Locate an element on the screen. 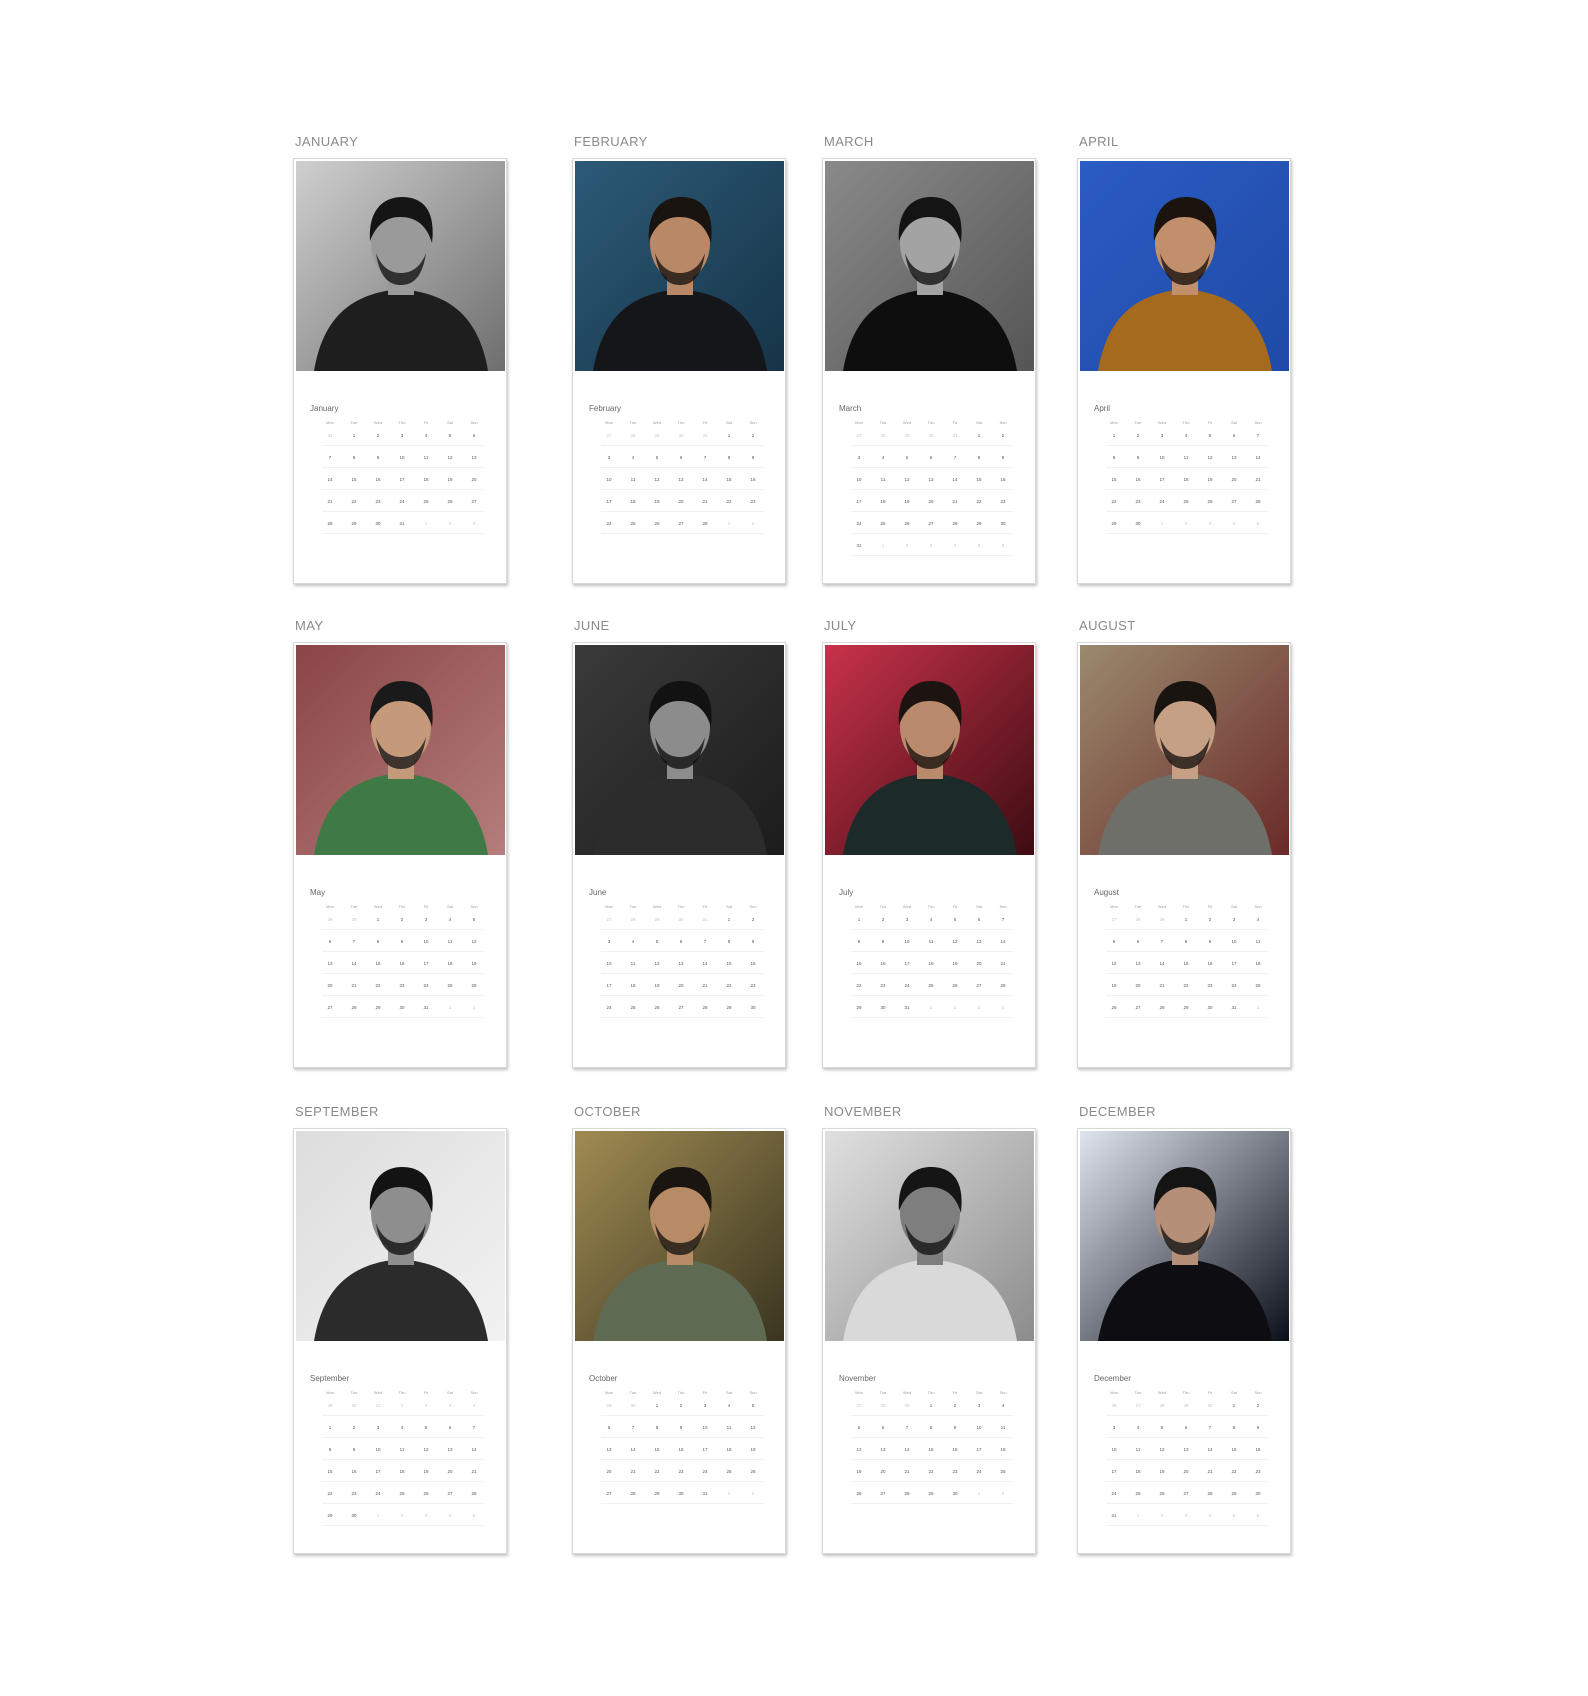 This screenshot has height=1696, width=1588. calendar-month-title: September is located at coordinates (330, 1378).